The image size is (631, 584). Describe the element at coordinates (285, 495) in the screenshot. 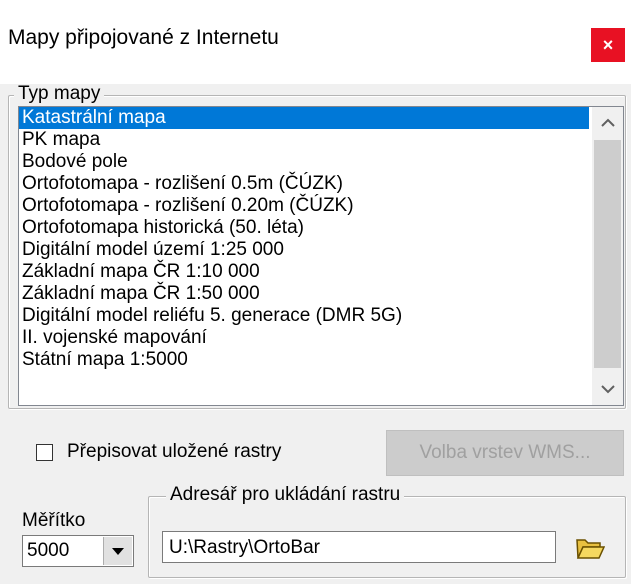

I see `directory-legend: Adresář pro ukládání rastru` at that location.